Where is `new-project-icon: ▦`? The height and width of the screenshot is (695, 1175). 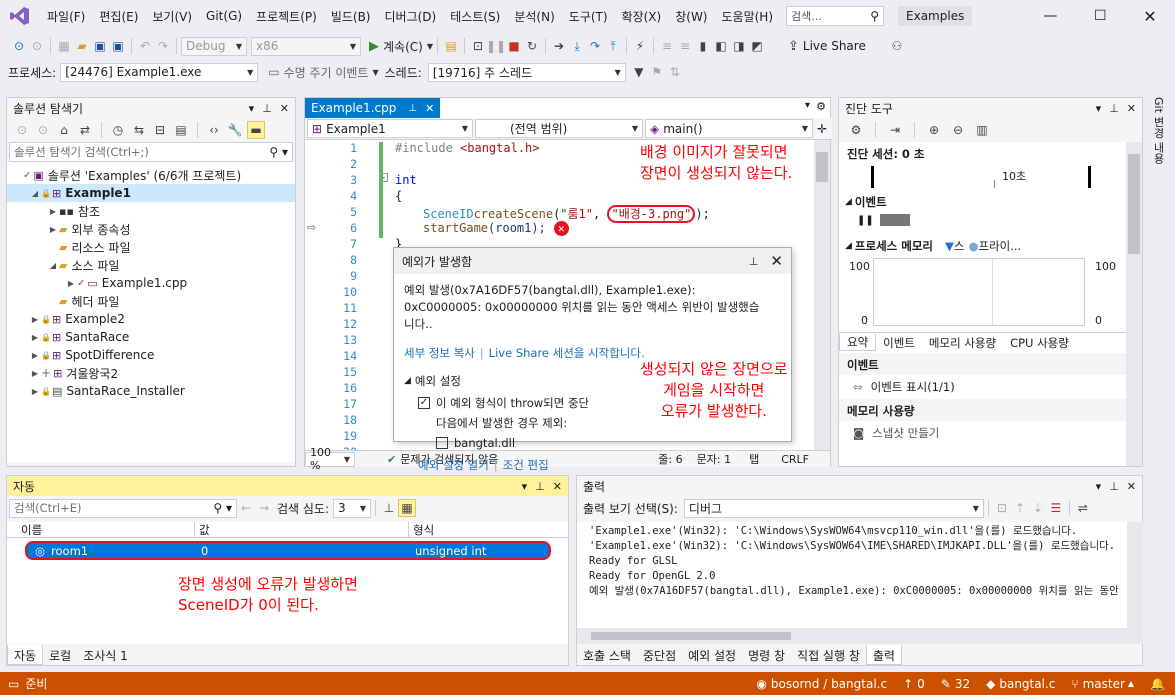 new-project-icon: ▦ is located at coordinates (64, 46).